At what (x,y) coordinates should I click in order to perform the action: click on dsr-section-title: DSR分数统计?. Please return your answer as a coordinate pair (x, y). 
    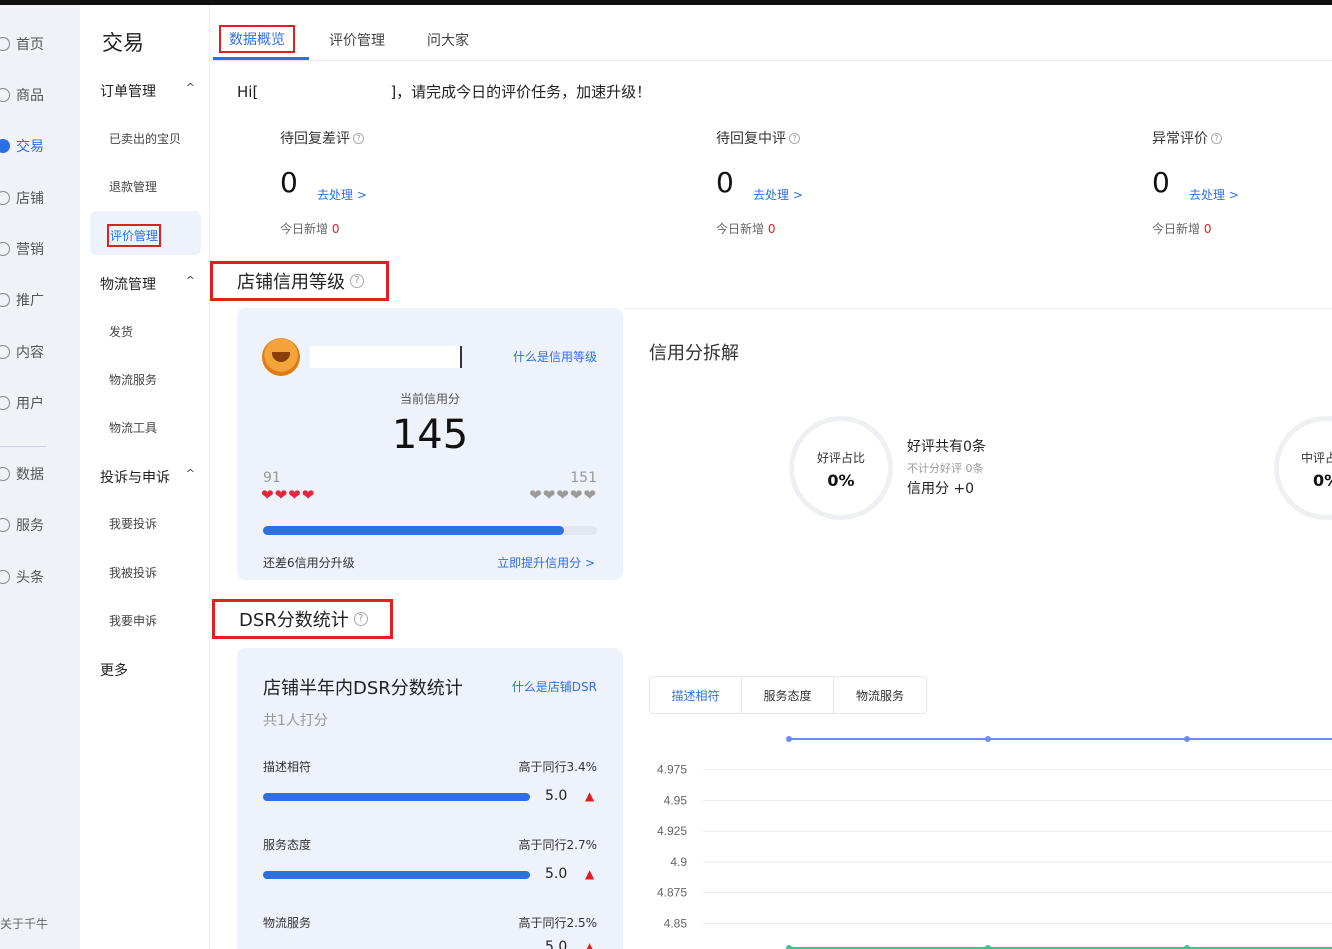
    Looking at the image, I should click on (302, 619).